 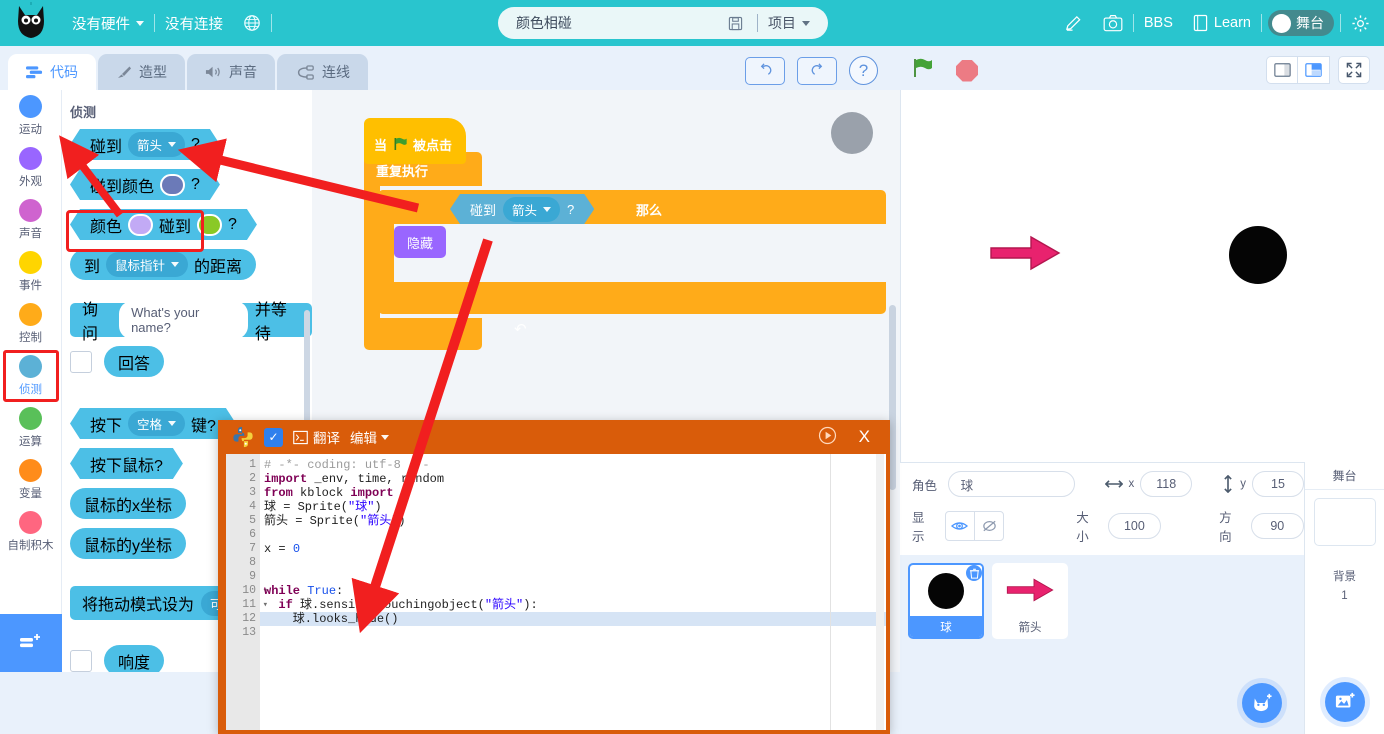 What do you see at coordinates (156, 423) in the screenshot?
I see `block-dropdown-key: 空格` at bounding box center [156, 423].